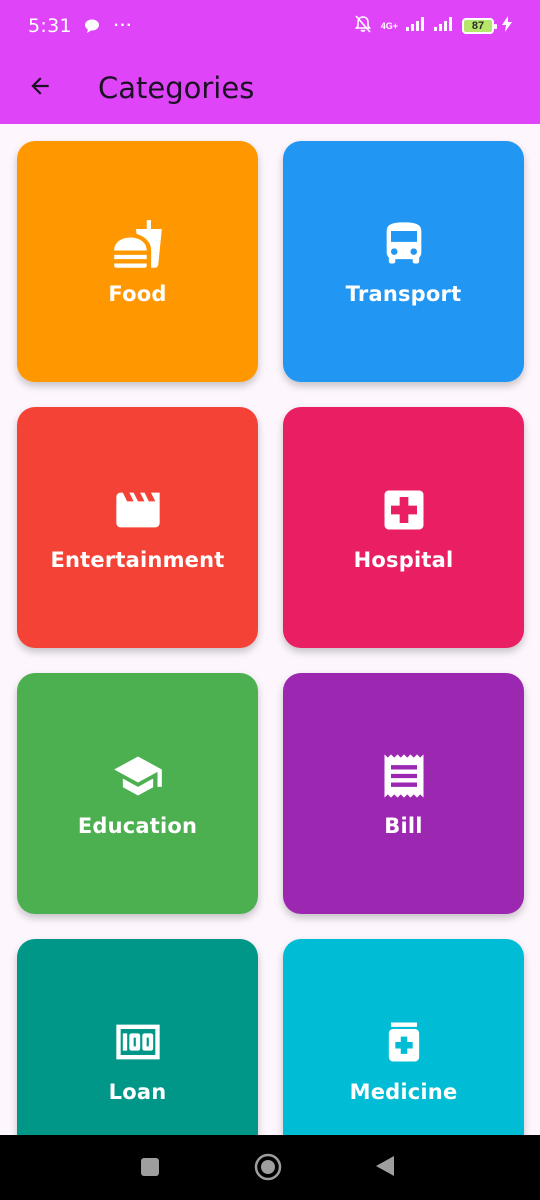 This screenshot has width=540, height=1200. I want to click on fastfood-icon, so click(138, 244).